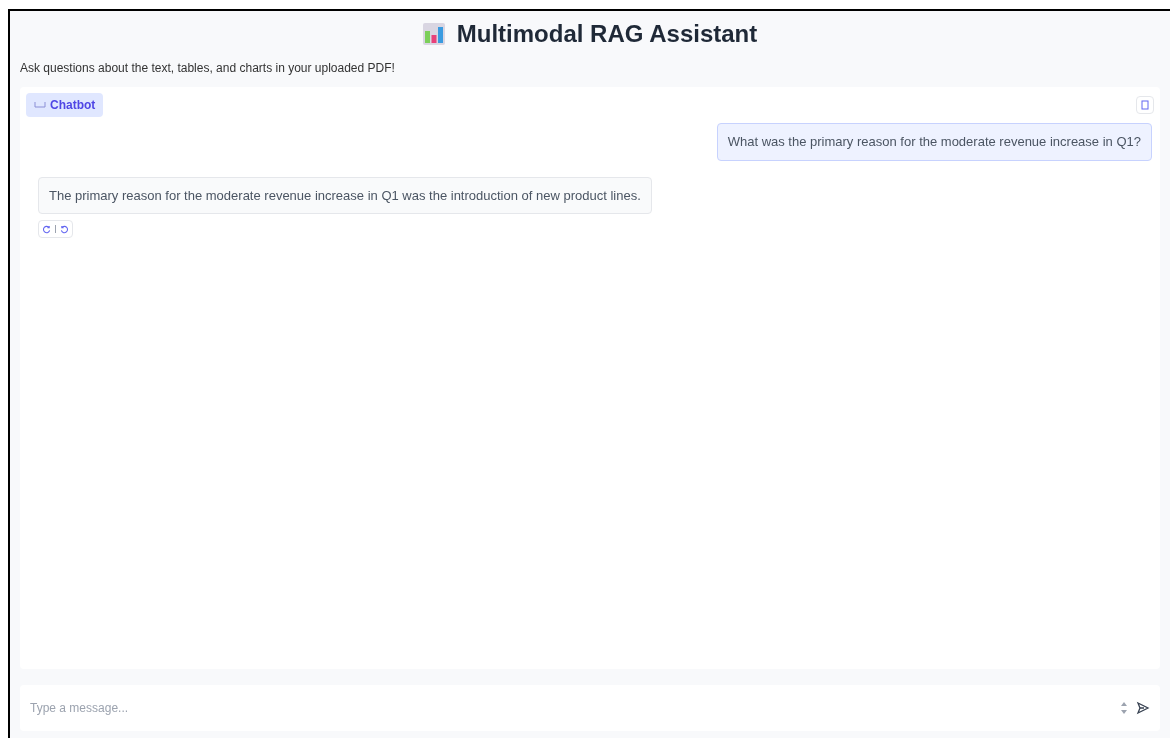  Describe the element at coordinates (1145, 105) in the screenshot. I see `copy-icon` at that location.